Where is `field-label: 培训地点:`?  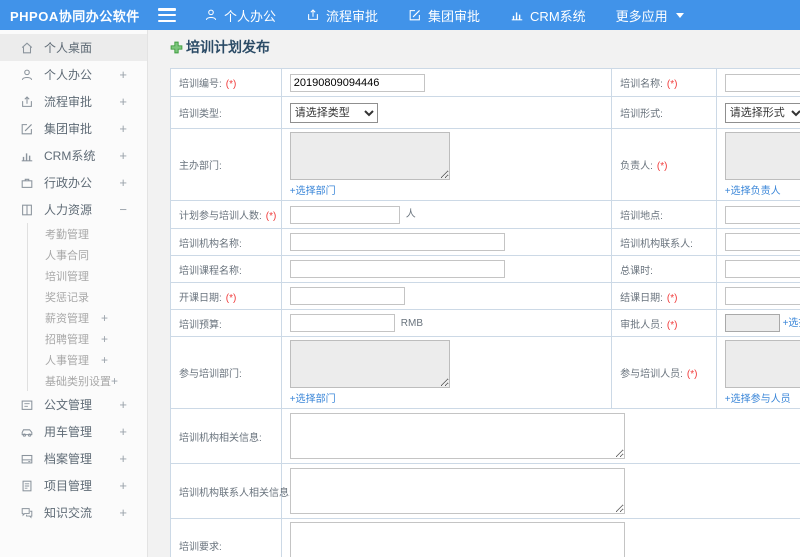 field-label: 培训地点: is located at coordinates (641, 216).